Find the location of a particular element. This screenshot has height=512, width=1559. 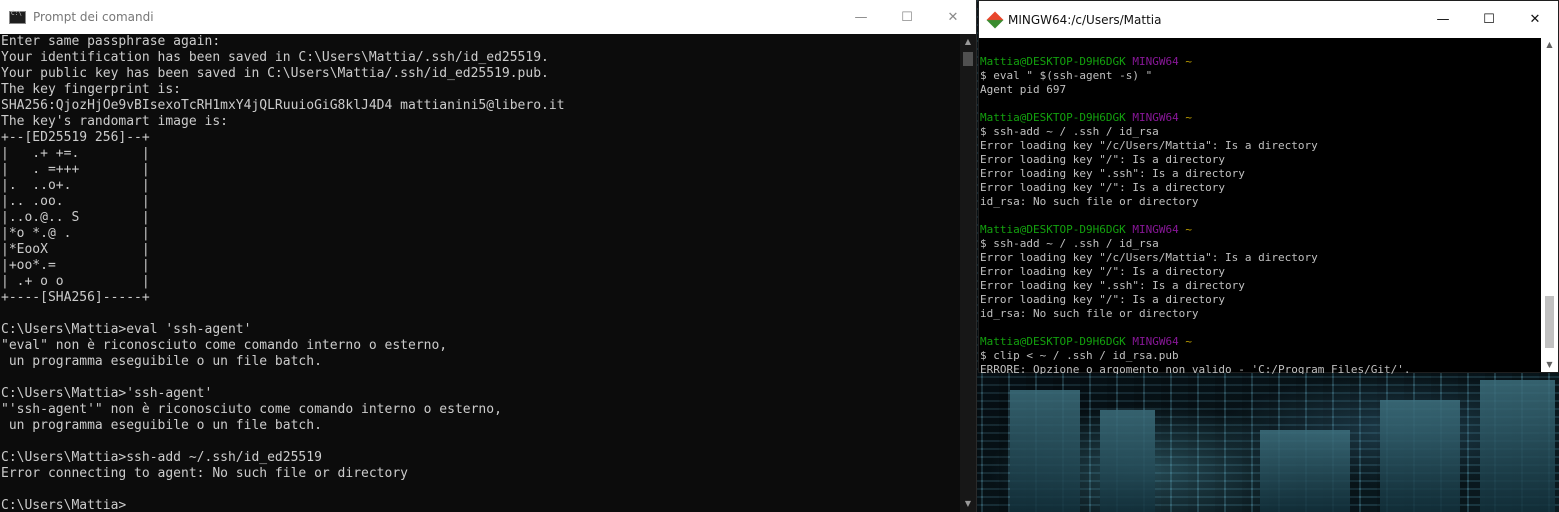

console-command: $ eval " $(ssh-agent -s) " is located at coordinates (1066, 75).